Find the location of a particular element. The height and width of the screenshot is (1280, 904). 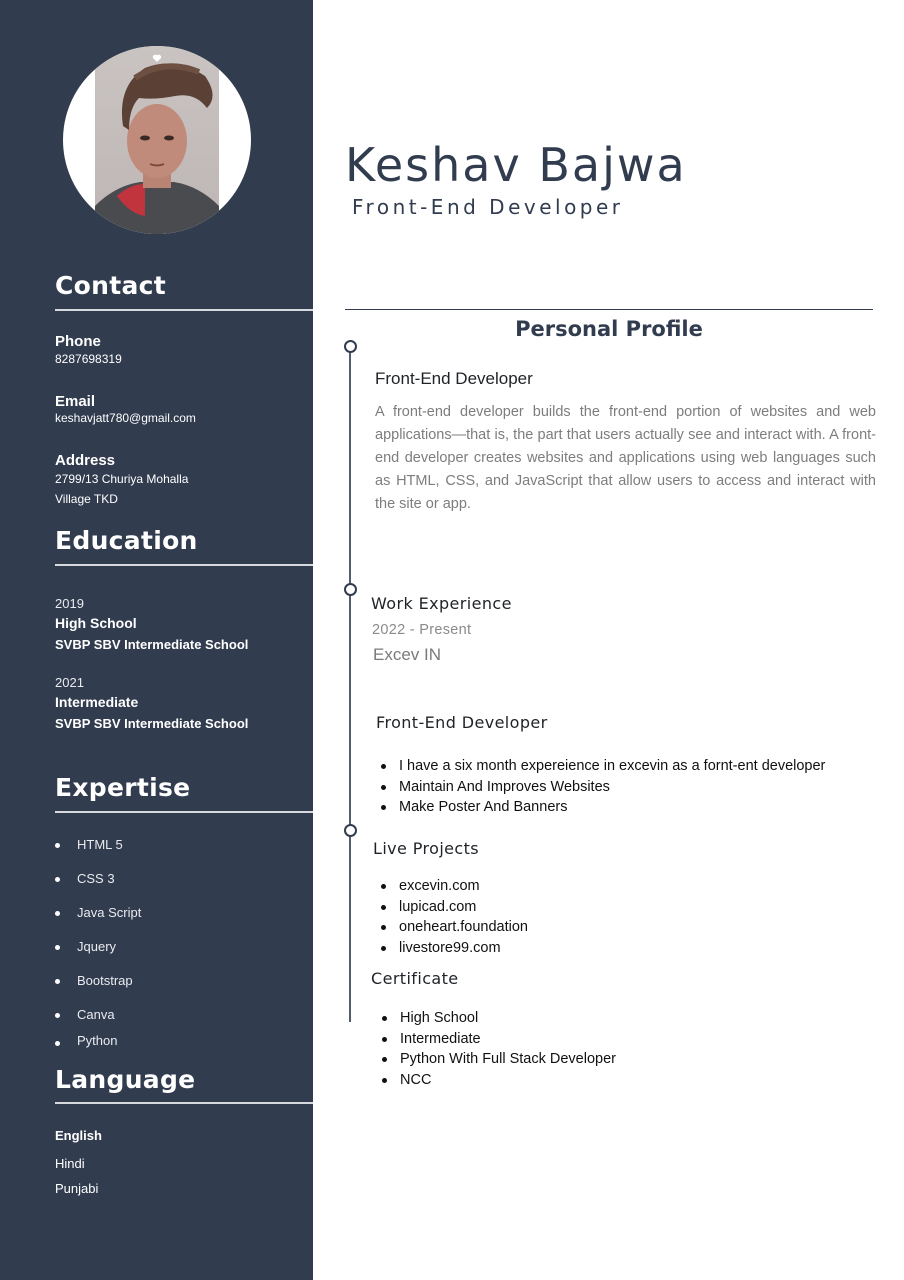

project-link: excevin.com is located at coordinates (451, 886).